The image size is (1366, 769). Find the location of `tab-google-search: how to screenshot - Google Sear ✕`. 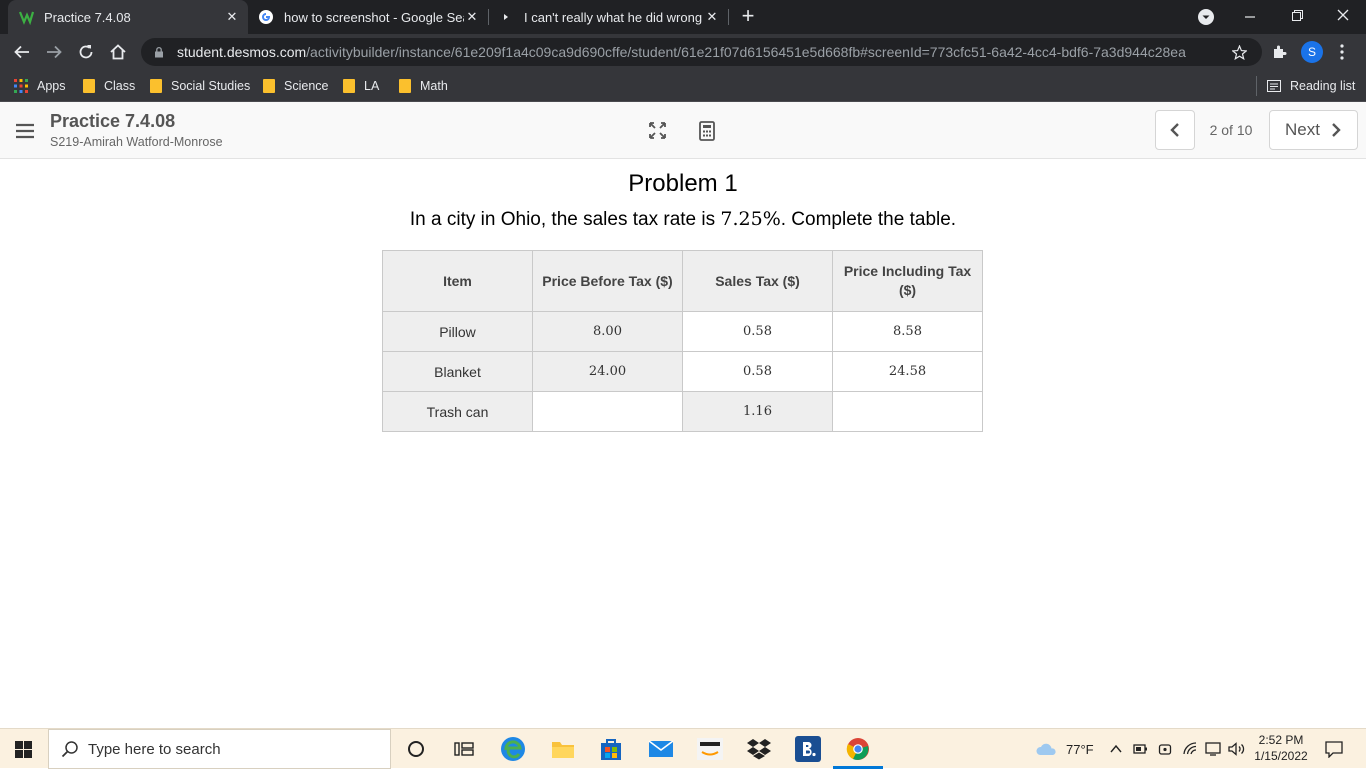

tab-google-search: how to screenshot - Google Sear ✕ is located at coordinates (368, 17).